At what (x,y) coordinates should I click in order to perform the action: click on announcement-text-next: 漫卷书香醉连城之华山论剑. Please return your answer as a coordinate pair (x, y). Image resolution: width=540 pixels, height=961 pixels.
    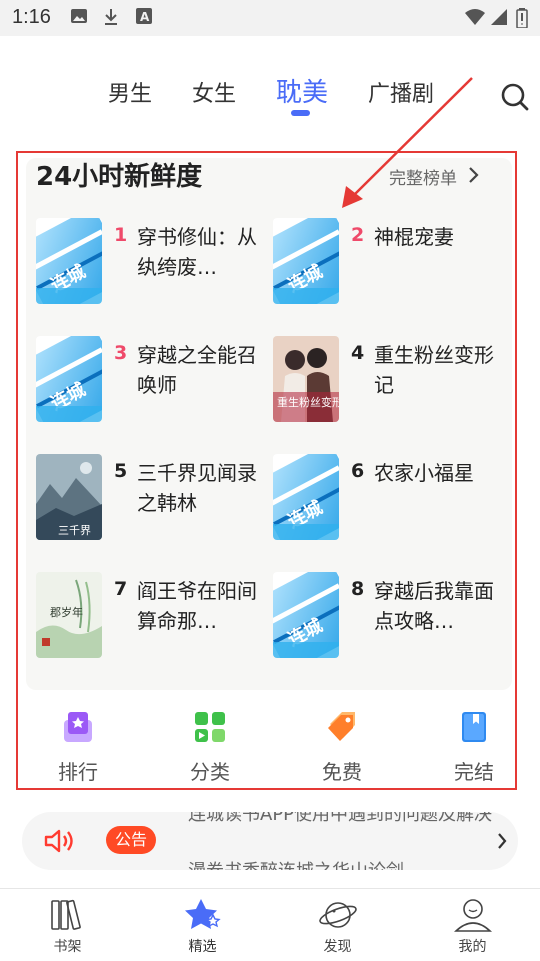
    Looking at the image, I should click on (296, 863).